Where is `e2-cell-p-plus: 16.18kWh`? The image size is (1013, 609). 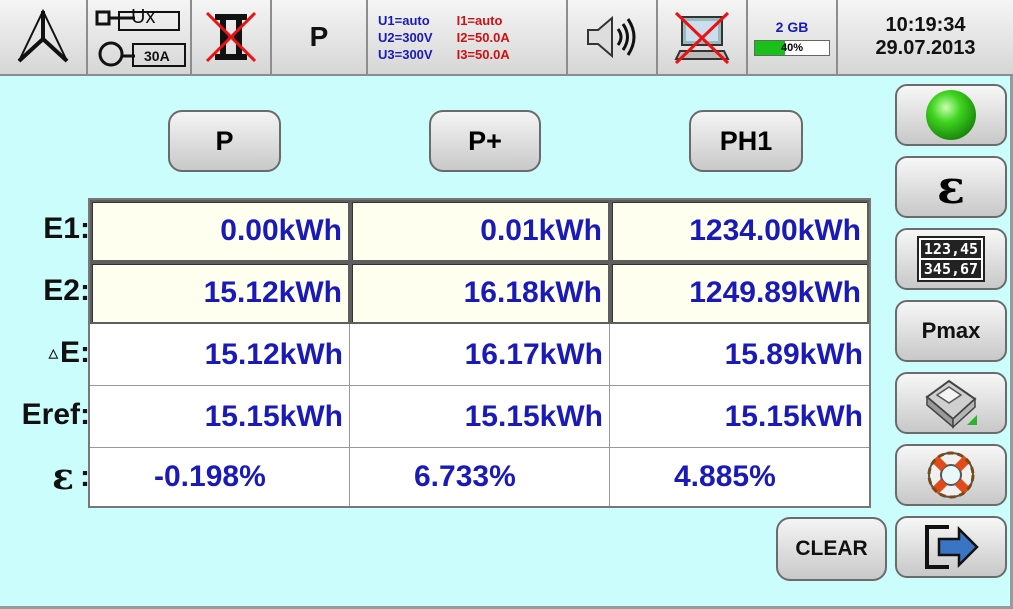
e2-cell-p-plus: 16.18kWh is located at coordinates (480, 293).